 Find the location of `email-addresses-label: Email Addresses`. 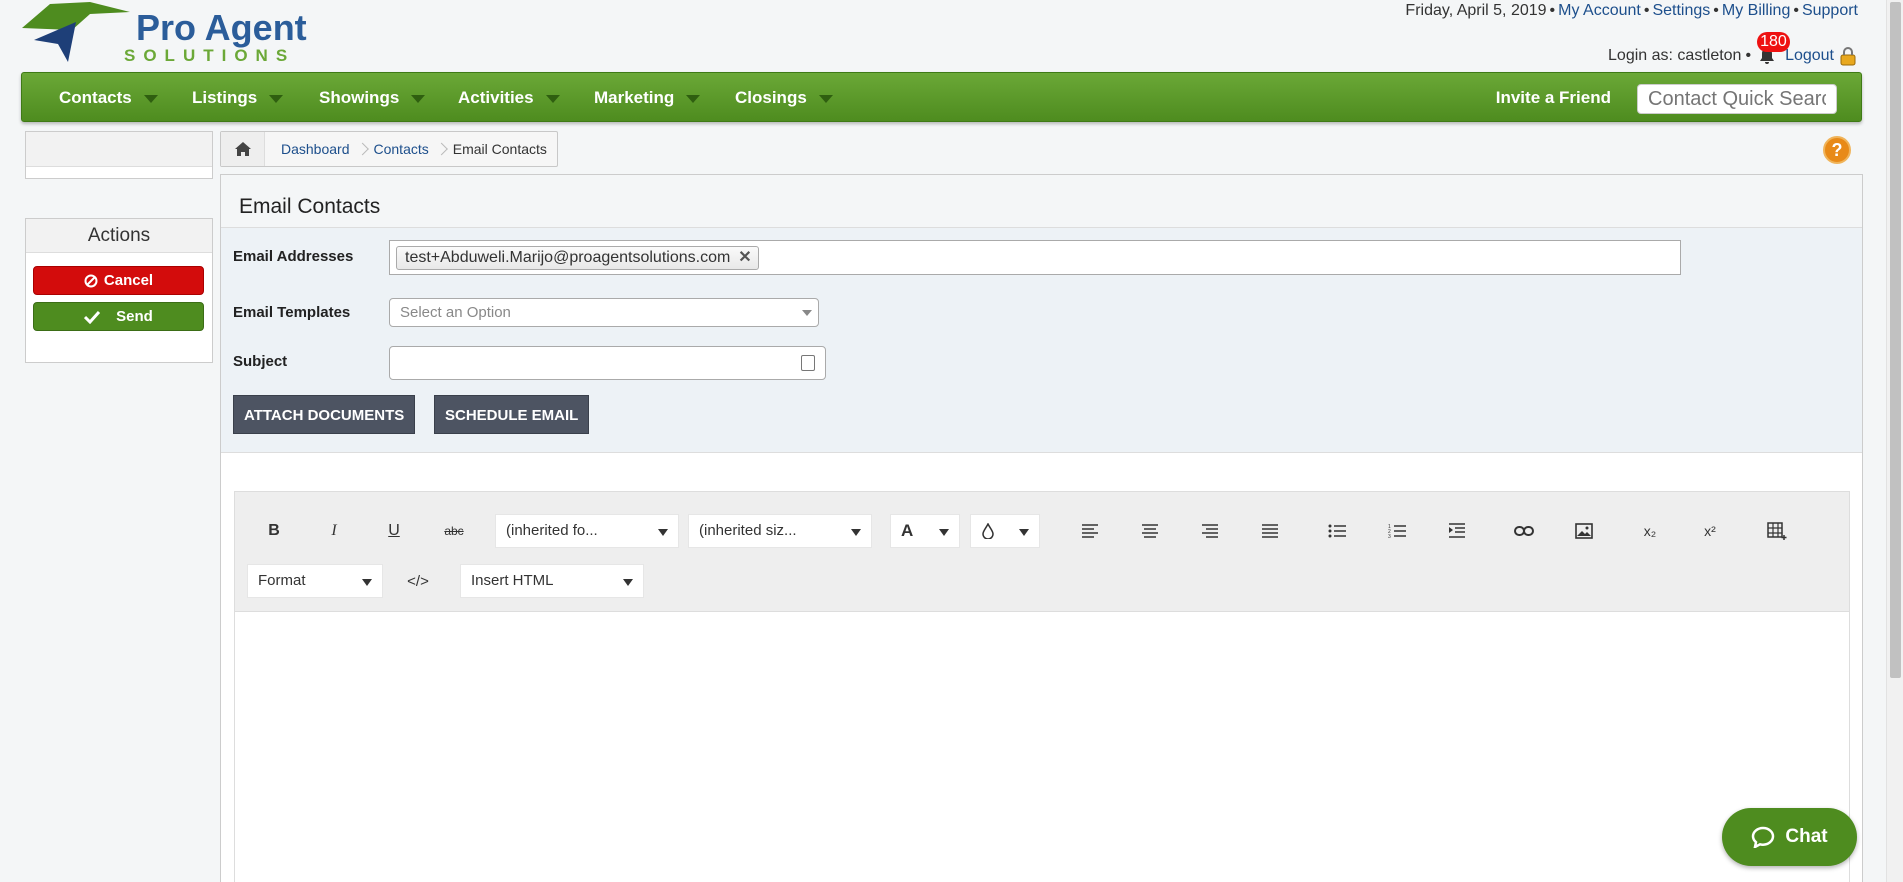

email-addresses-label: Email Addresses is located at coordinates (293, 256).